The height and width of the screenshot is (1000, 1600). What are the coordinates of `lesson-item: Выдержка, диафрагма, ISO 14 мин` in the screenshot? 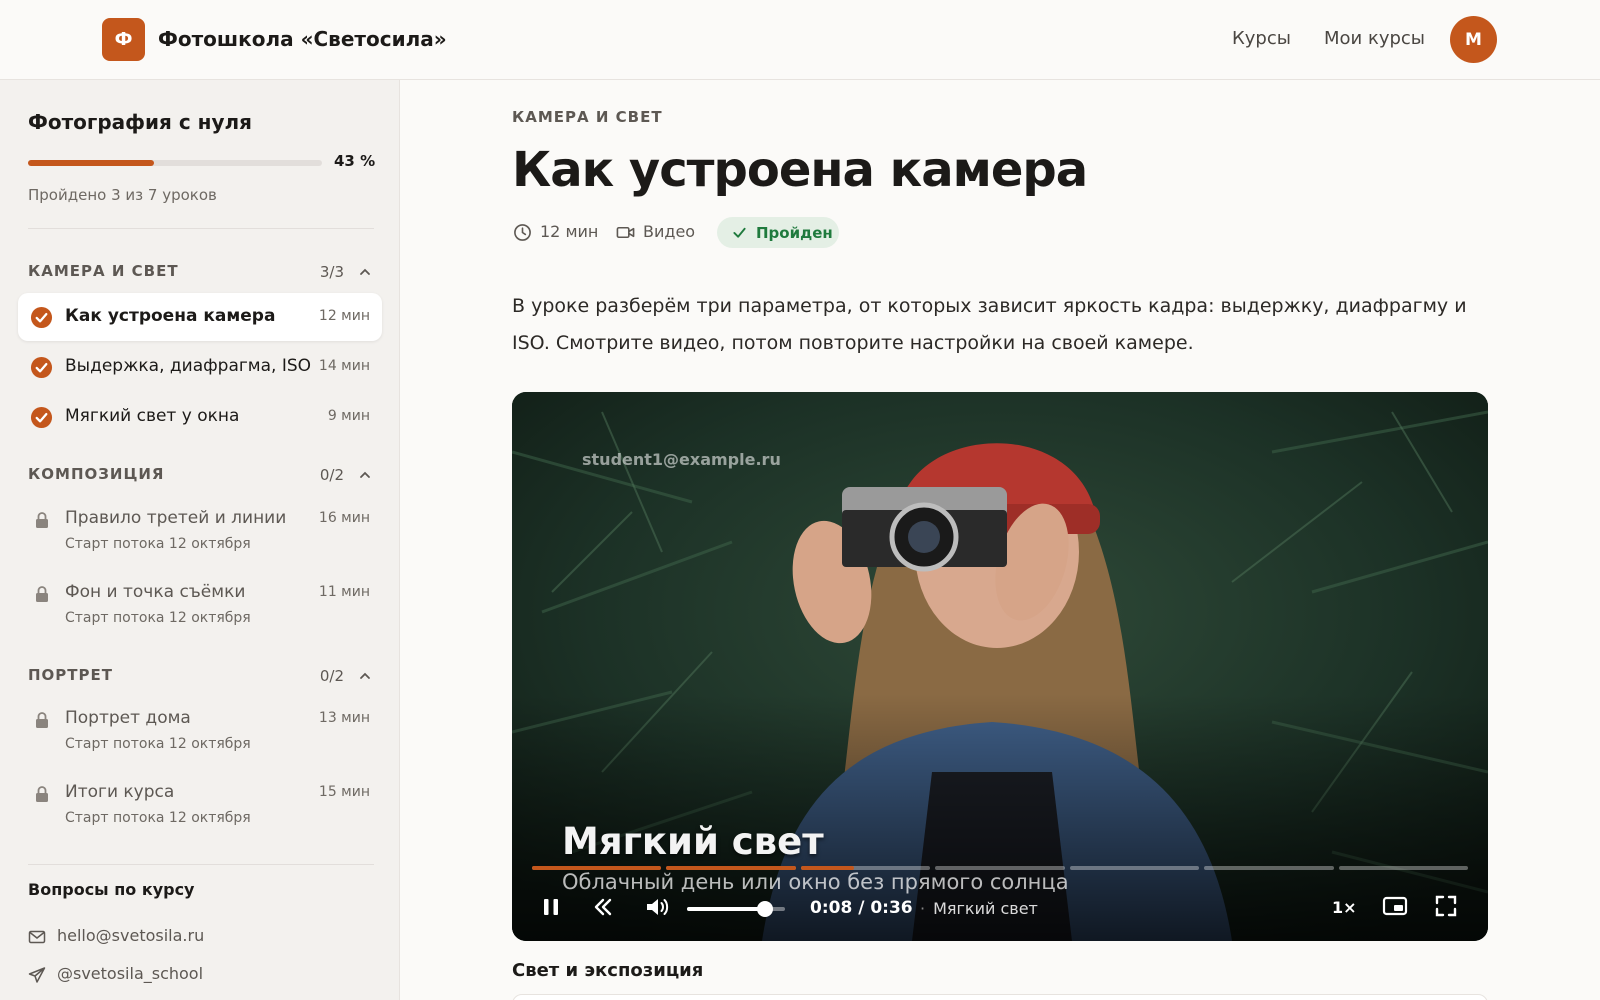 It's located at (200, 367).